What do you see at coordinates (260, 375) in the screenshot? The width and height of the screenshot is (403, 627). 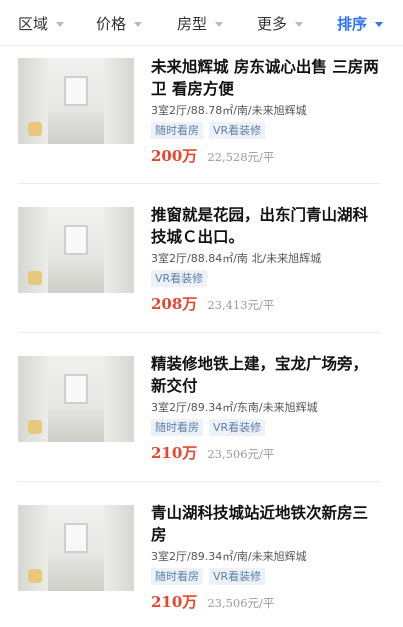 I see `listing-title: 精装修地铁上建，宝龙广场旁，新交付` at bounding box center [260, 375].